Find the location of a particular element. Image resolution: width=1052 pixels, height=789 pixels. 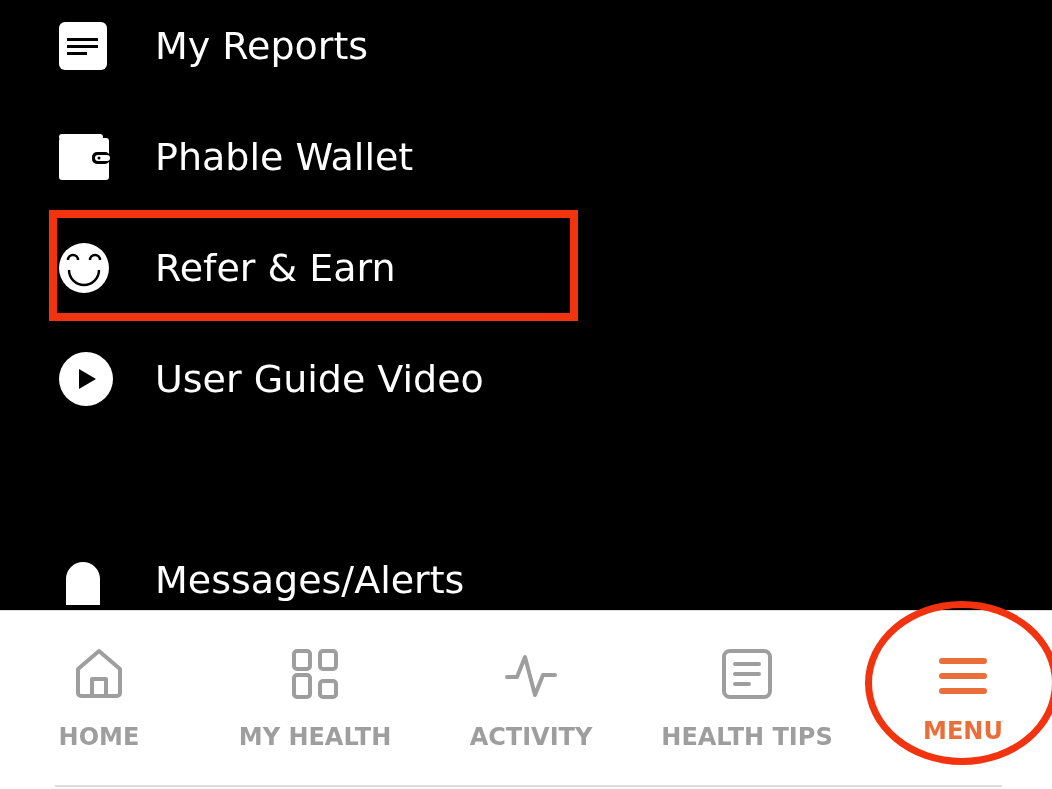

menu-item: Phable Wallet is located at coordinates (526, 156).